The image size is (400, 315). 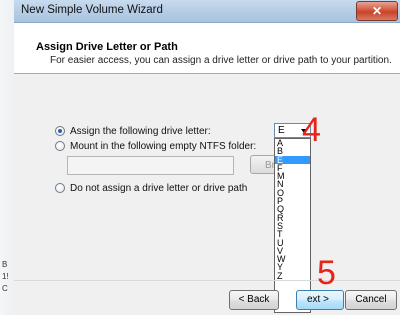 What do you see at coordinates (292, 259) in the screenshot?
I see `drive-letter-option: W` at bounding box center [292, 259].